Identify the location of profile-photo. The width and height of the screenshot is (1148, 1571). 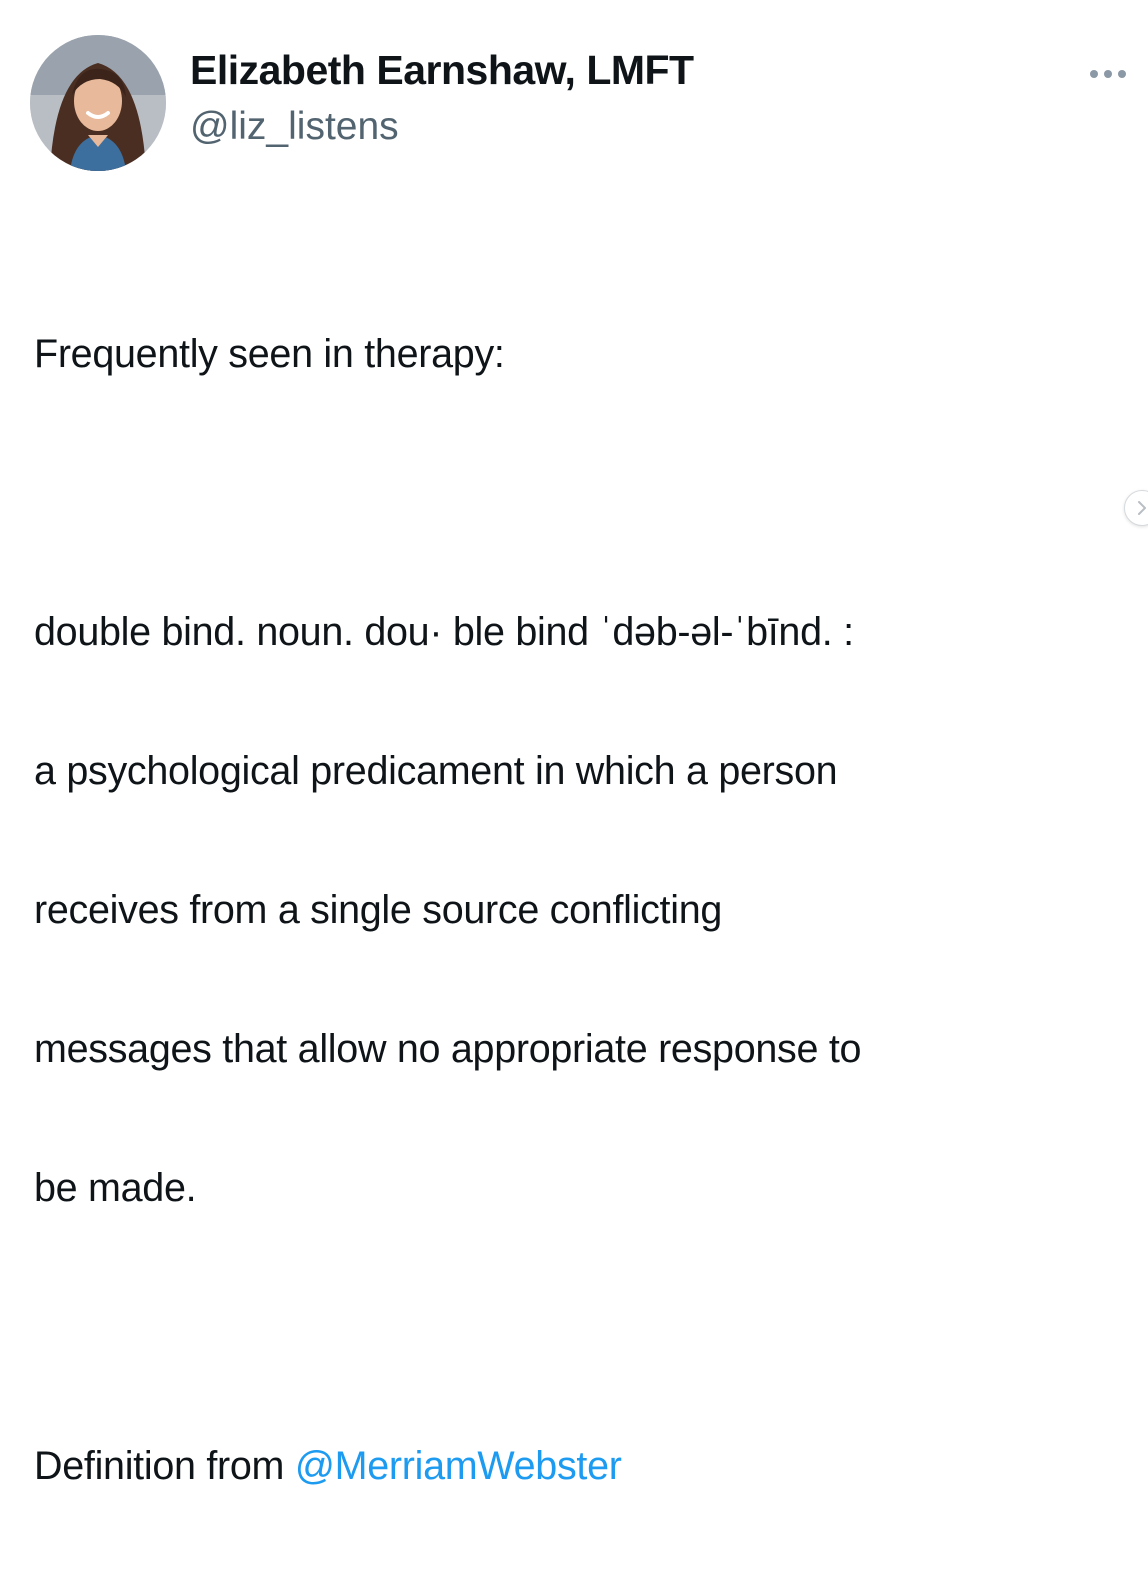
(98, 103).